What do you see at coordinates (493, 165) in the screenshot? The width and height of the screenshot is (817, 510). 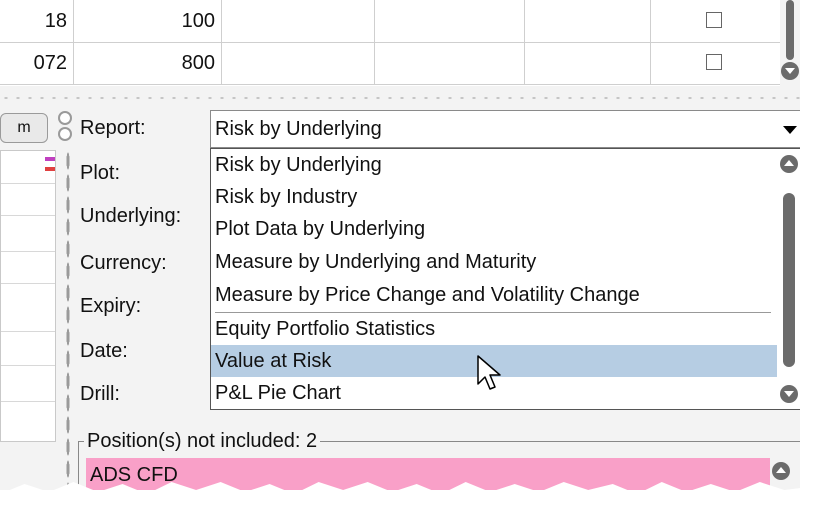 I see `dropdown-option-risk-by-underlying: Risk by Underlying` at bounding box center [493, 165].